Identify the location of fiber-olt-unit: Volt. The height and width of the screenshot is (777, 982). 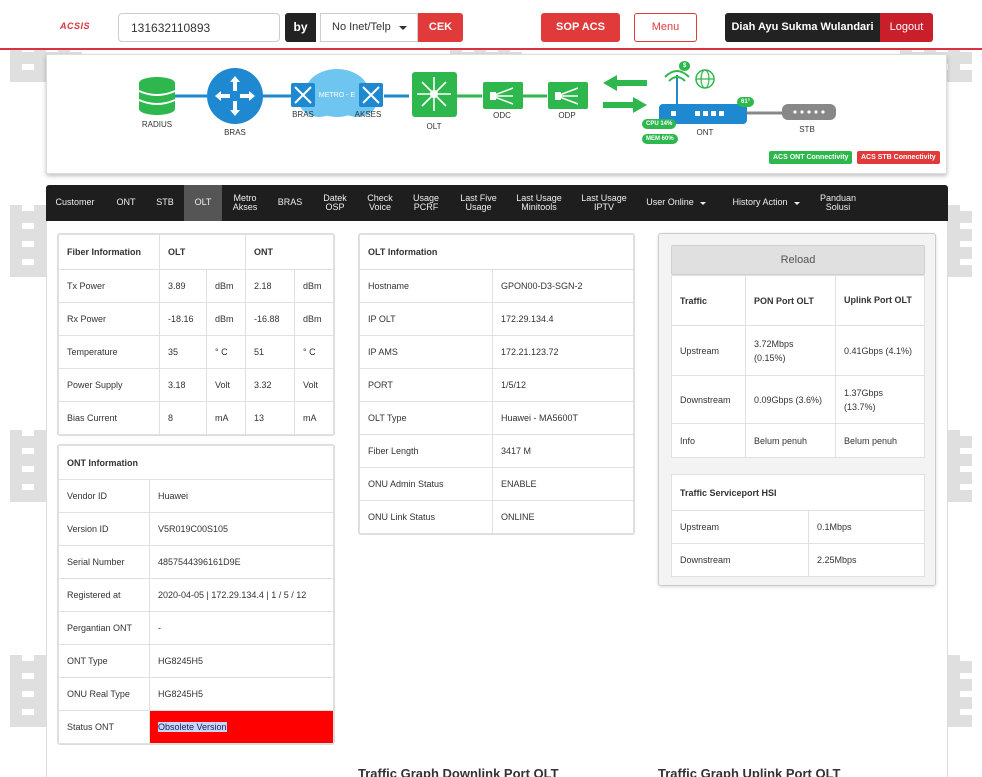
(226, 385).